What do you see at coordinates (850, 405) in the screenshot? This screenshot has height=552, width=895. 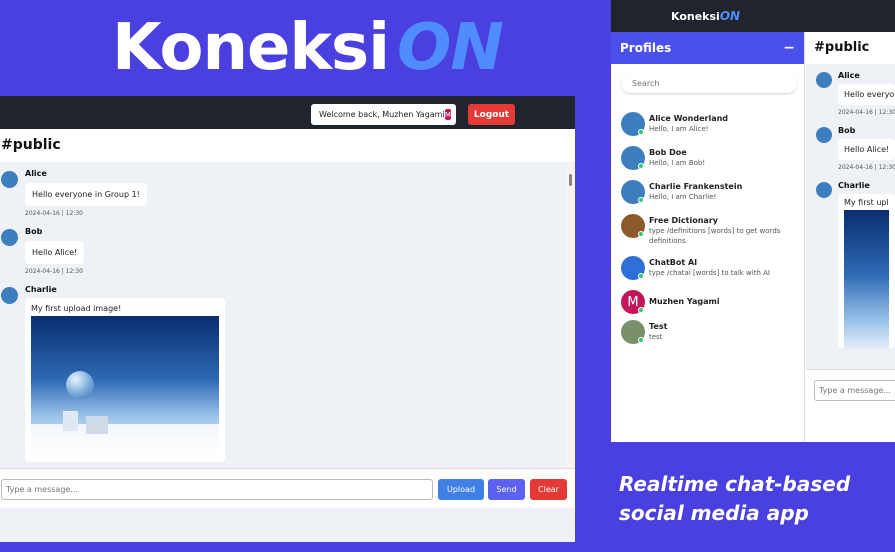 I see `mini-composer` at bounding box center [850, 405].